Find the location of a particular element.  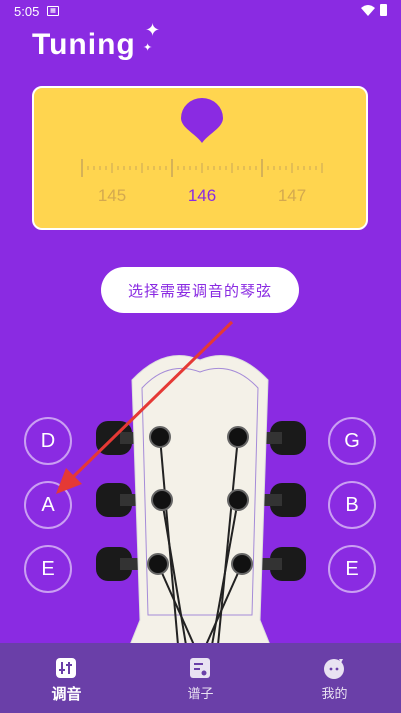

string-button-high-e: E is located at coordinates (352, 569).